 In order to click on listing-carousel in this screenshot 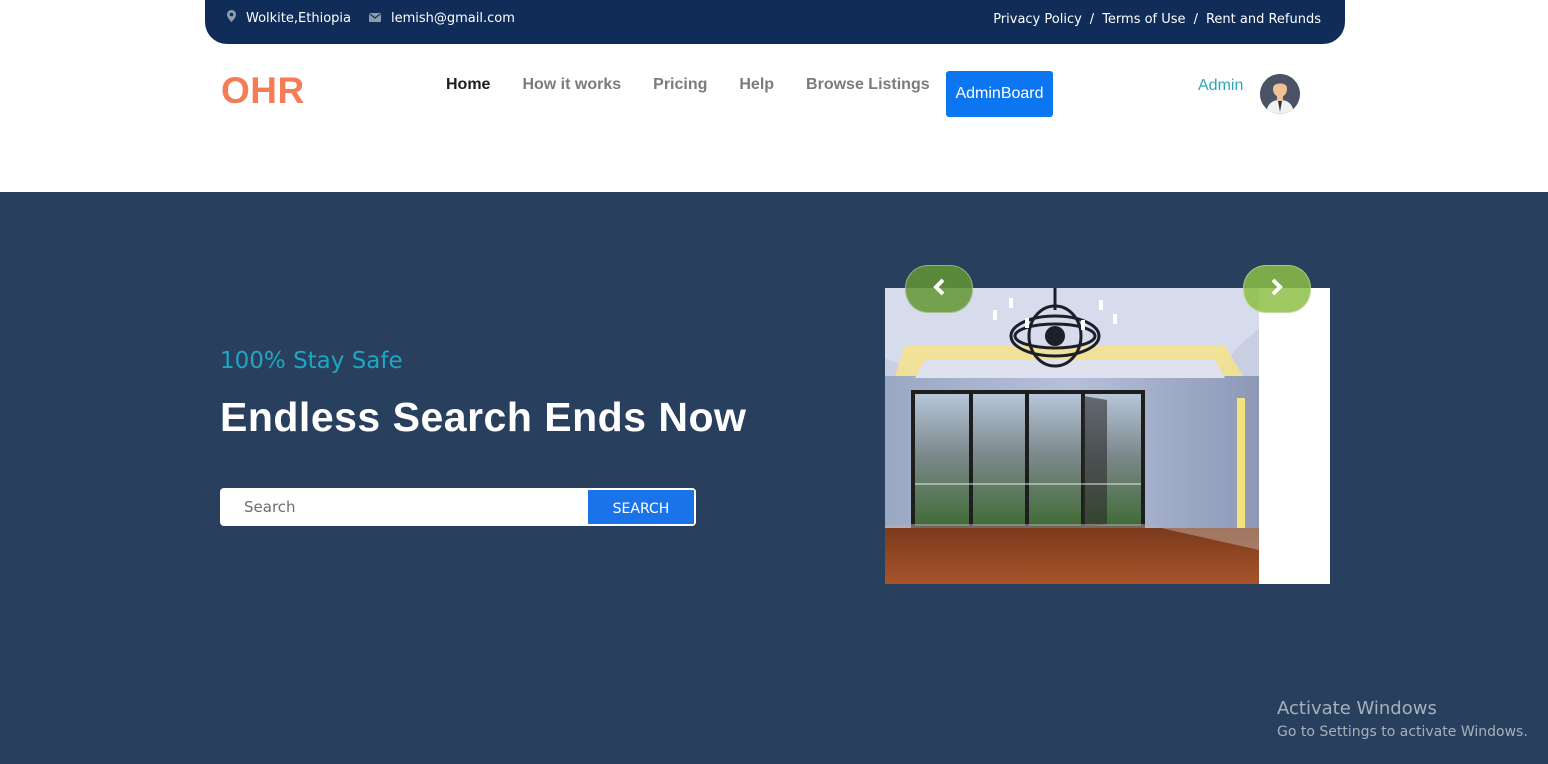, I will do `click(1107, 436)`.